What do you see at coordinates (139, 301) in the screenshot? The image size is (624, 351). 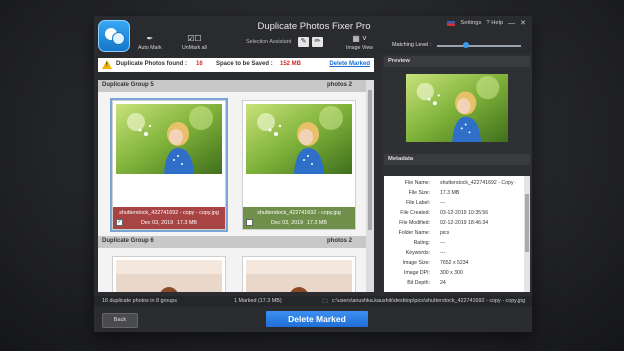 I see `status-groups: 16 duplicate photos in 8 groups` at bounding box center [139, 301].